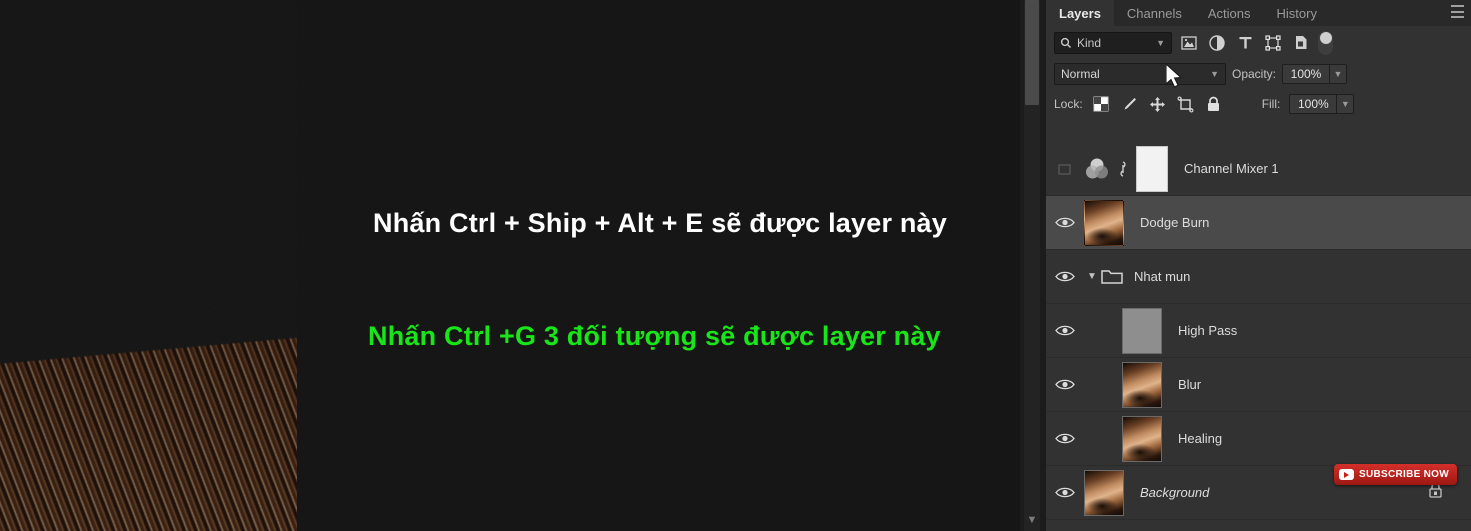  What do you see at coordinates (1258, 223) in the screenshot?
I see `table-row: Dodge Burn` at bounding box center [1258, 223].